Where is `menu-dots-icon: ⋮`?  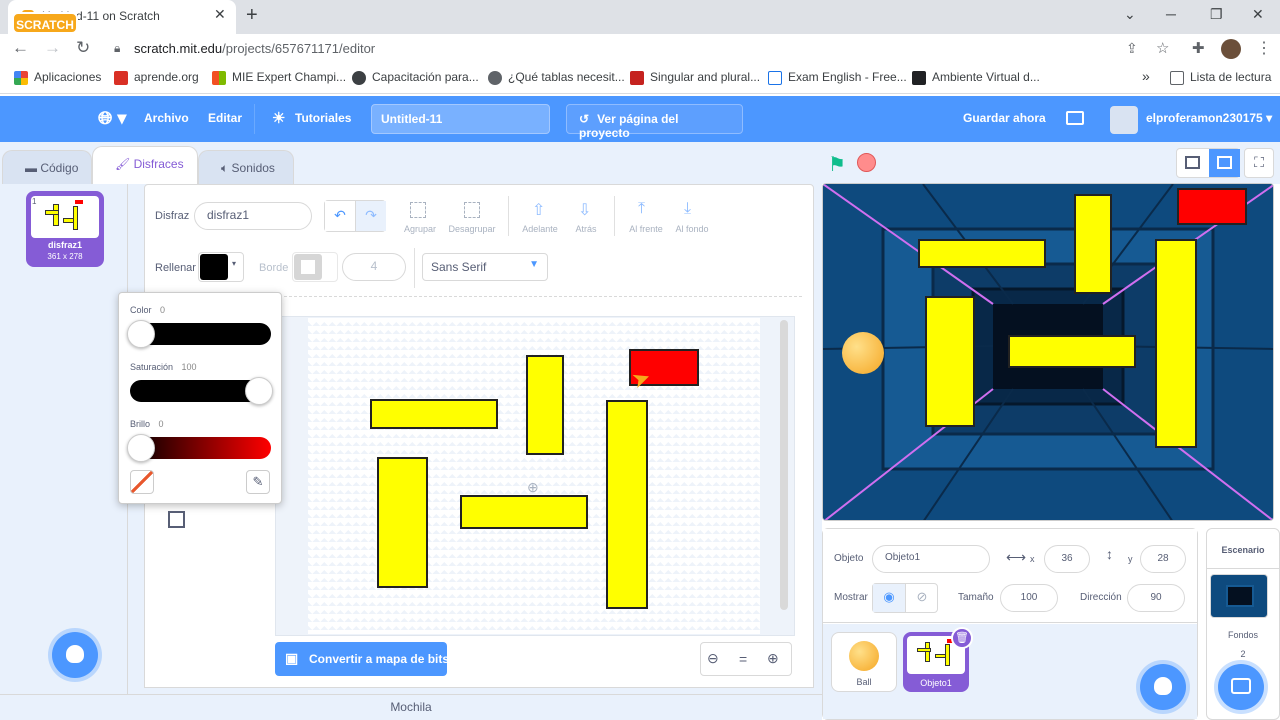
menu-dots-icon: ⋮ is located at coordinates (1264, 48).